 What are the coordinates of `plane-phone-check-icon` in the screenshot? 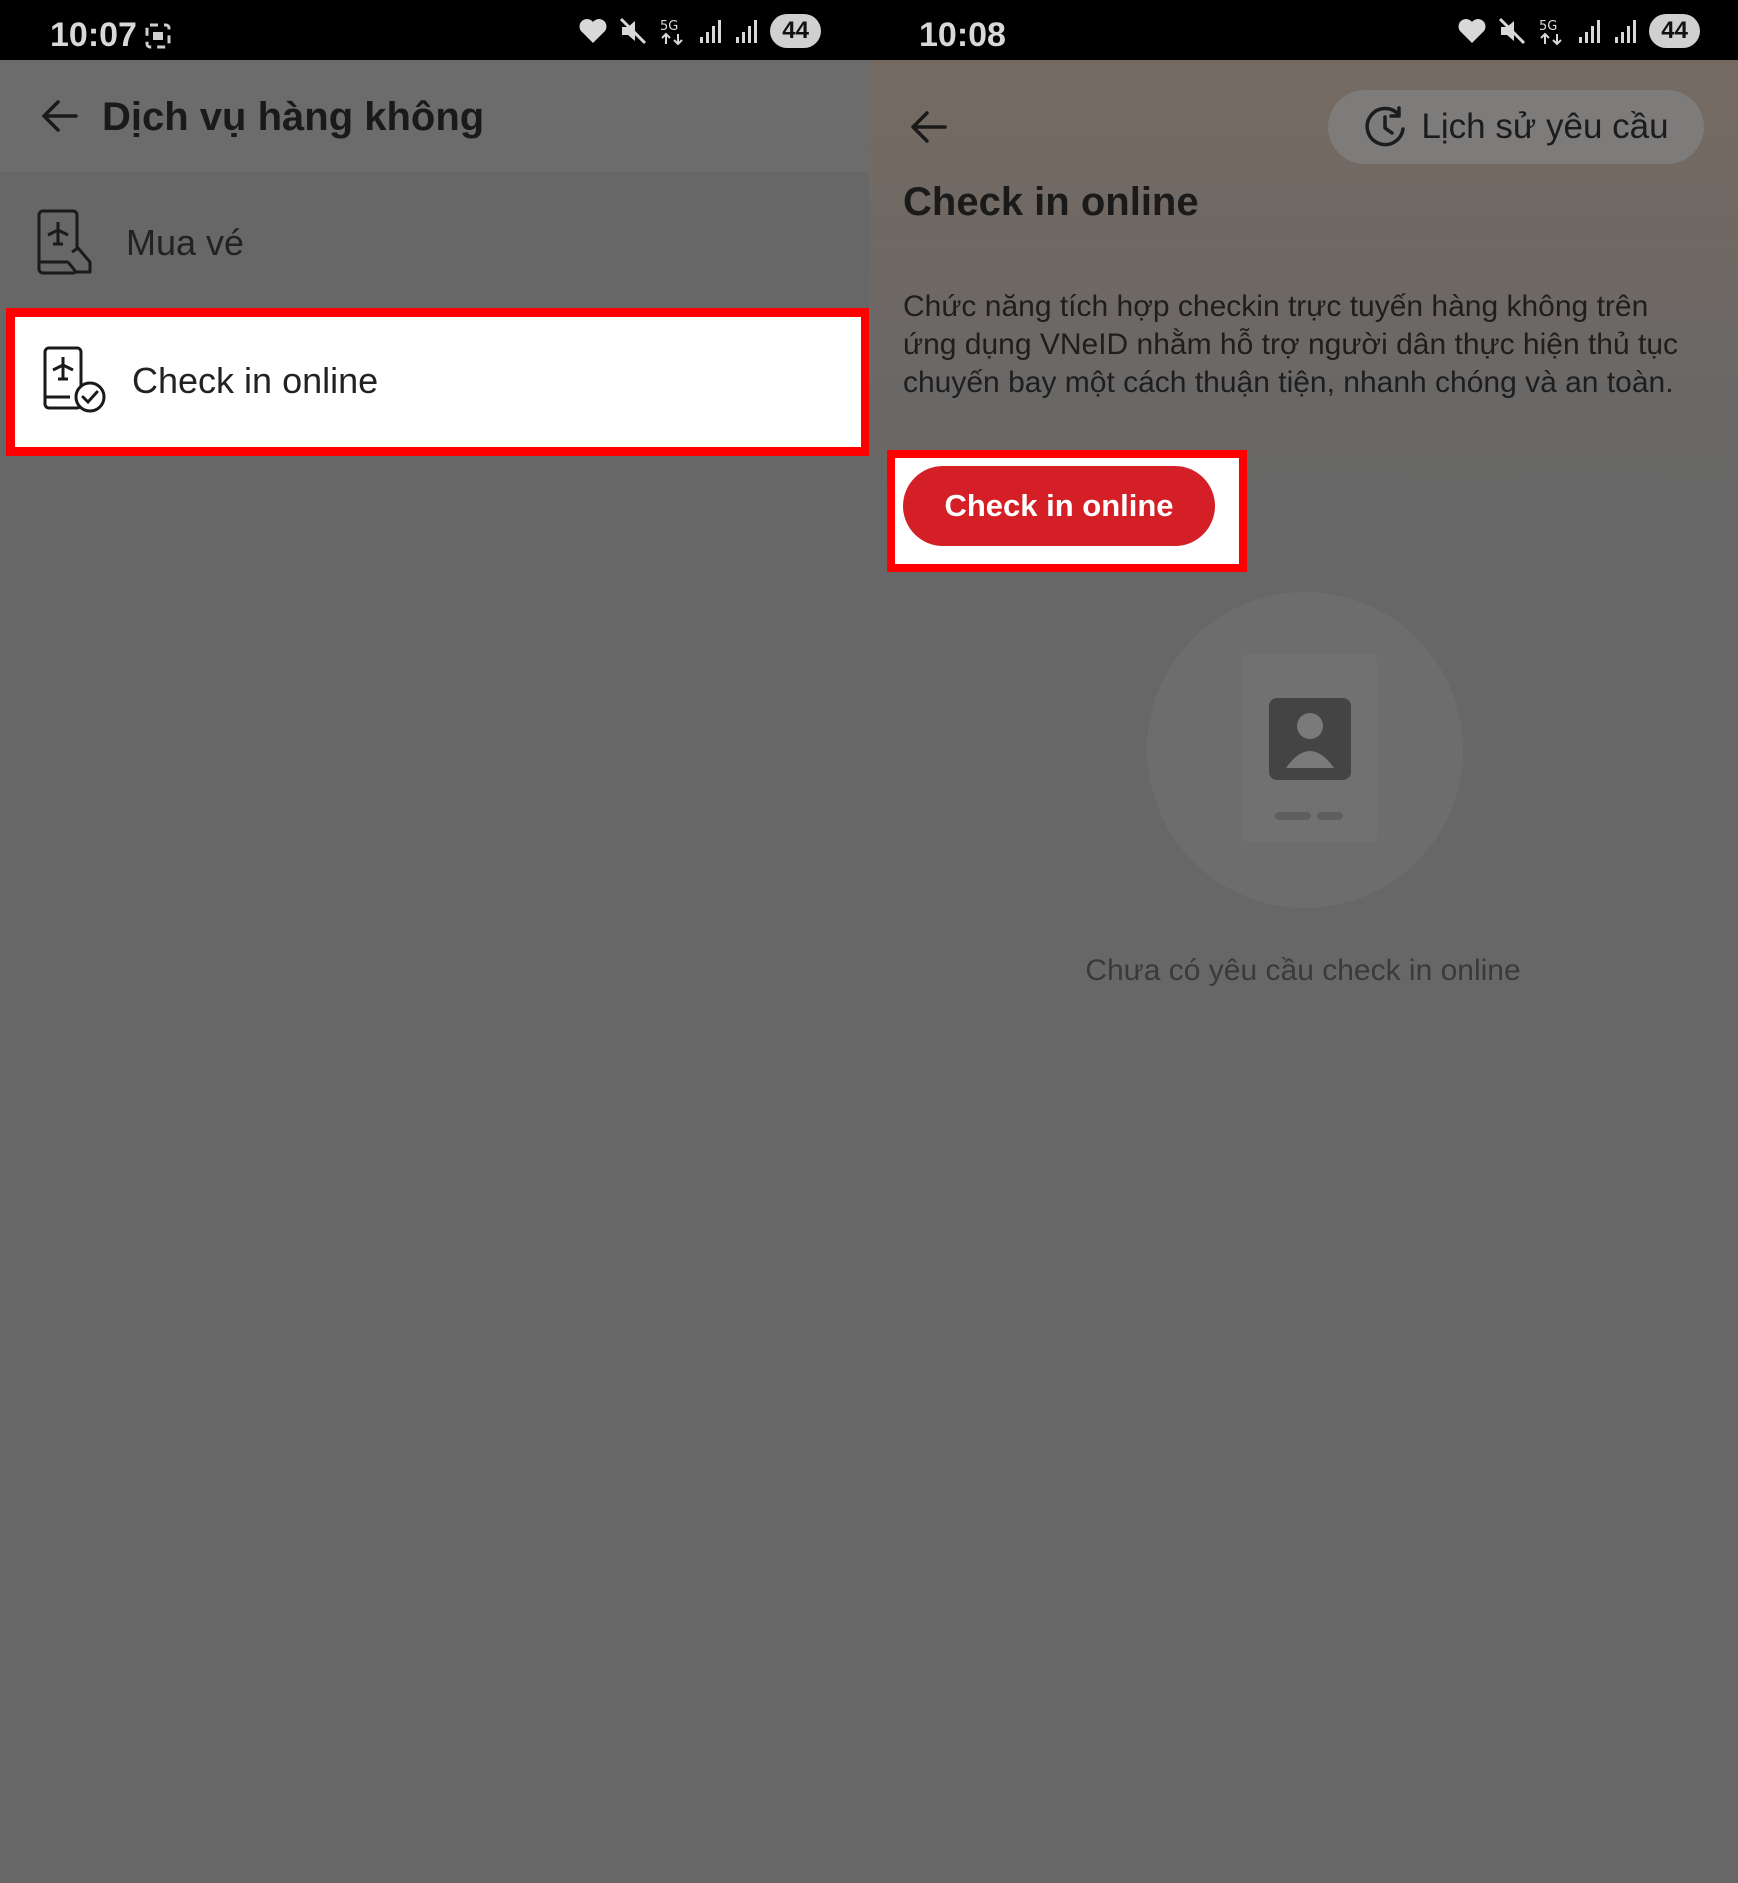 It's located at (74, 379).